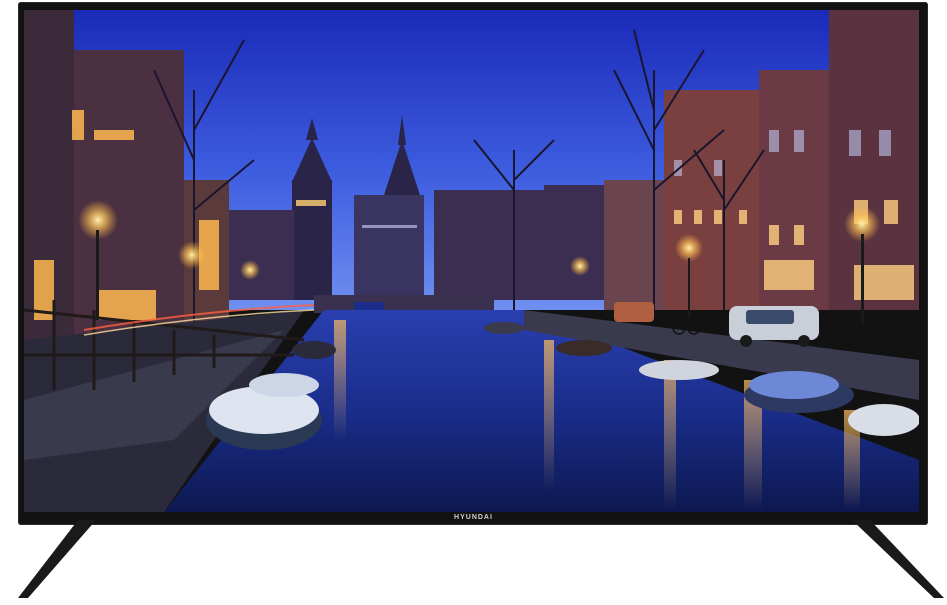 The height and width of the screenshot is (605, 947). I want to click on tv-stand, so click(481, 559).